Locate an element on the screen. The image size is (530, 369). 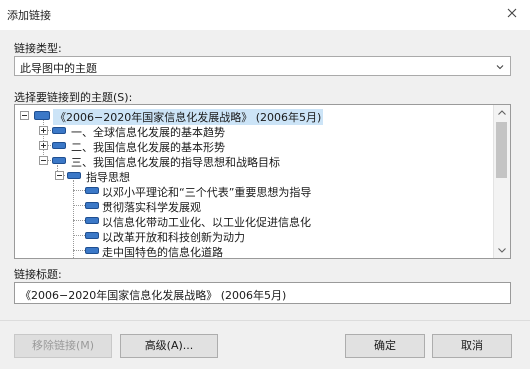
tree-node: 以邓小平理论和“三个代表”重要思想为指导 is located at coordinates (255, 191).